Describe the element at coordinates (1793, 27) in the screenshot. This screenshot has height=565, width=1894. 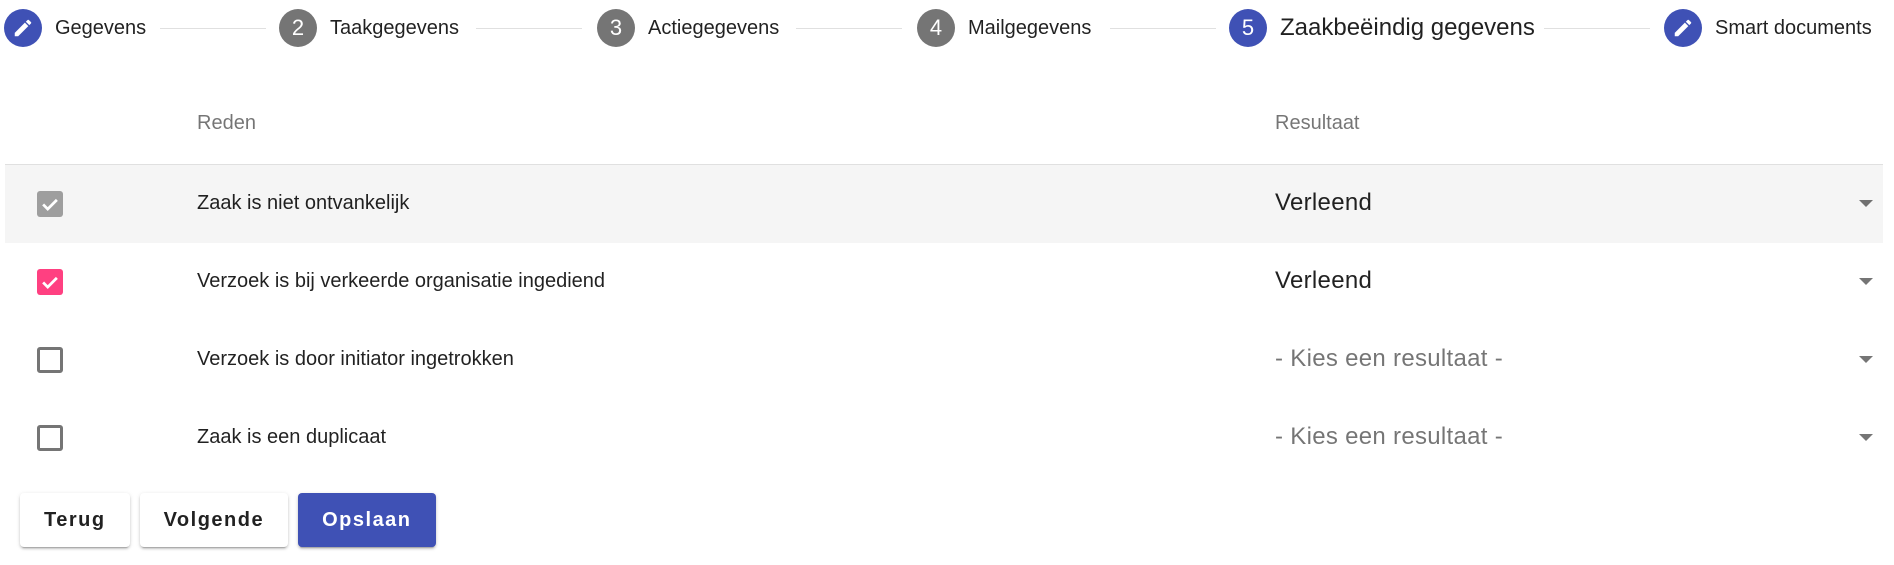
I see `step-label: Smart documents` at that location.